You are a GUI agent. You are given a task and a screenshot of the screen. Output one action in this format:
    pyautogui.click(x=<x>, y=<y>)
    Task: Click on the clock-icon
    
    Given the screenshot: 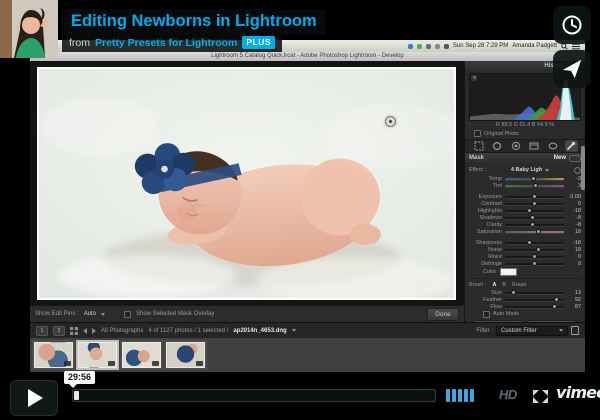 What is the action you would take?
    pyautogui.click(x=572, y=25)
    